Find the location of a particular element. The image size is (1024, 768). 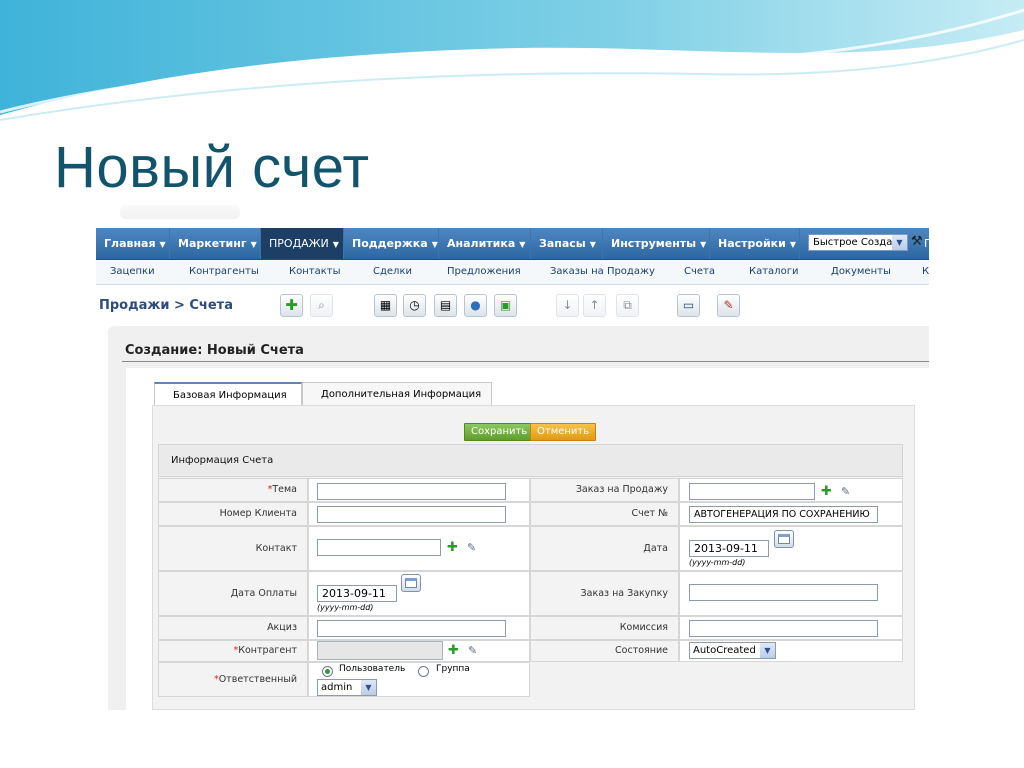

due-date-input: 2013-09-11 is located at coordinates (357, 593).